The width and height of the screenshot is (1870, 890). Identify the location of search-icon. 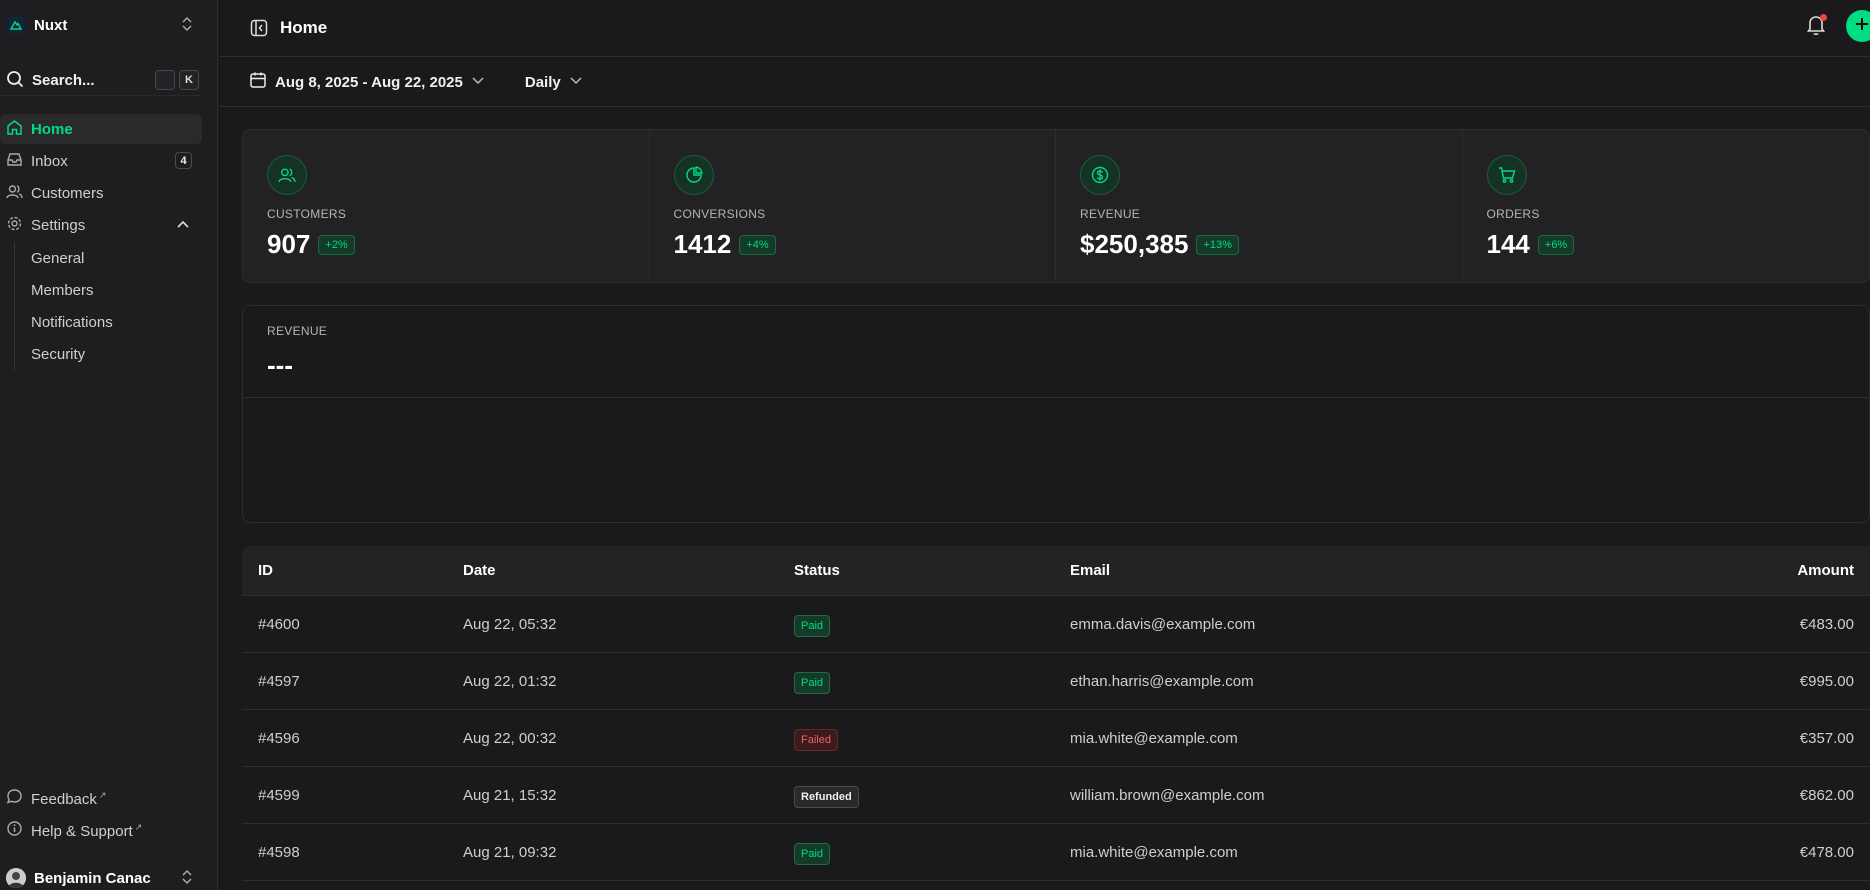
(15, 81).